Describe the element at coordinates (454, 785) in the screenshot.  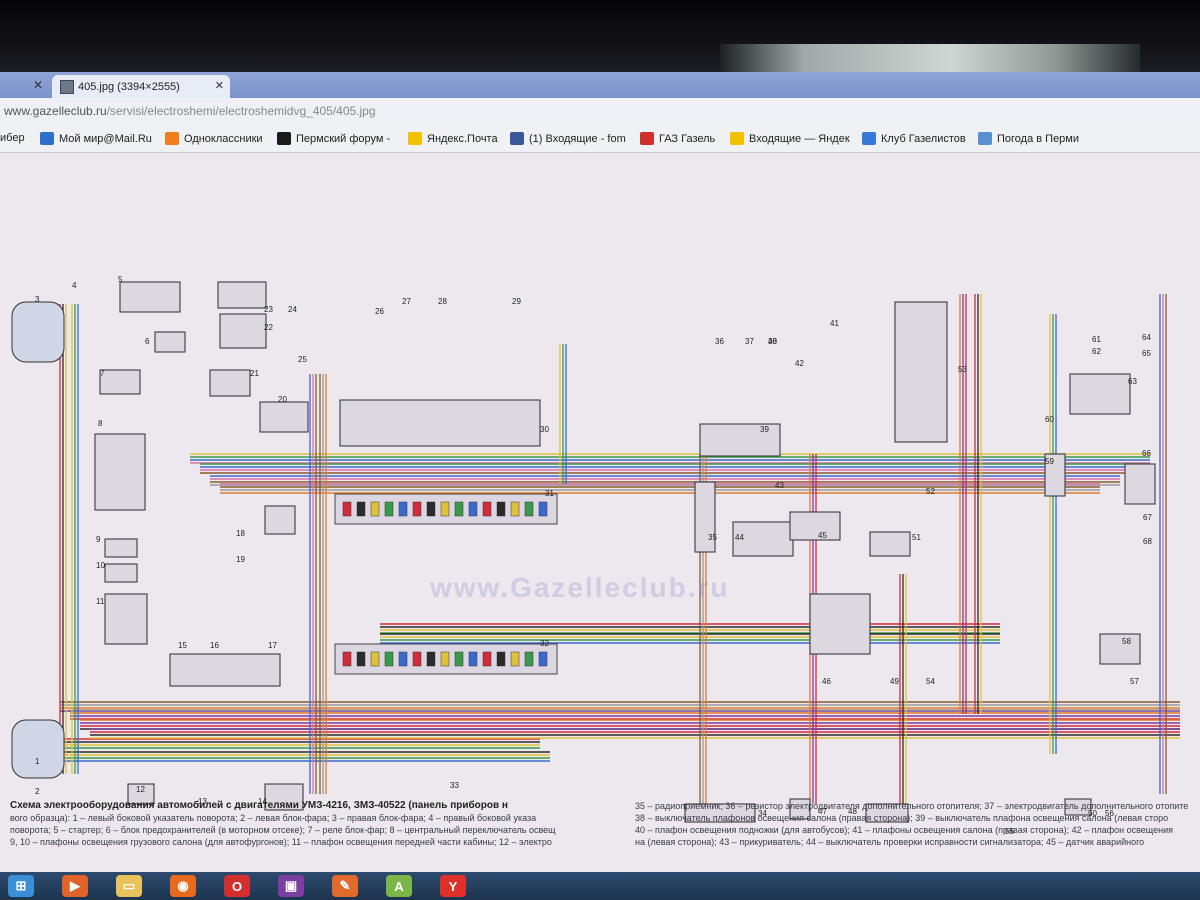
I see `component-number-label: 33` at that location.